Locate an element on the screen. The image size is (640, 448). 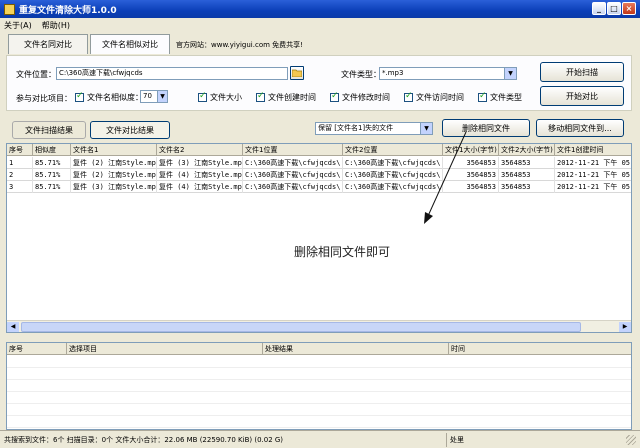
opt-label: 文件修改时间 is located at coordinates (366, 97).